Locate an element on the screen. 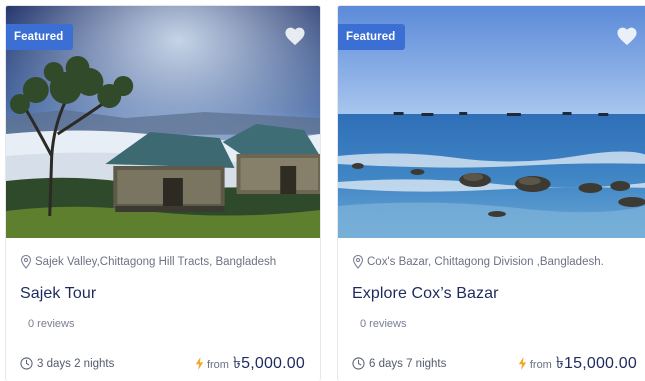 The image size is (645, 381). duration: 6 days 7 nights is located at coordinates (399, 363).